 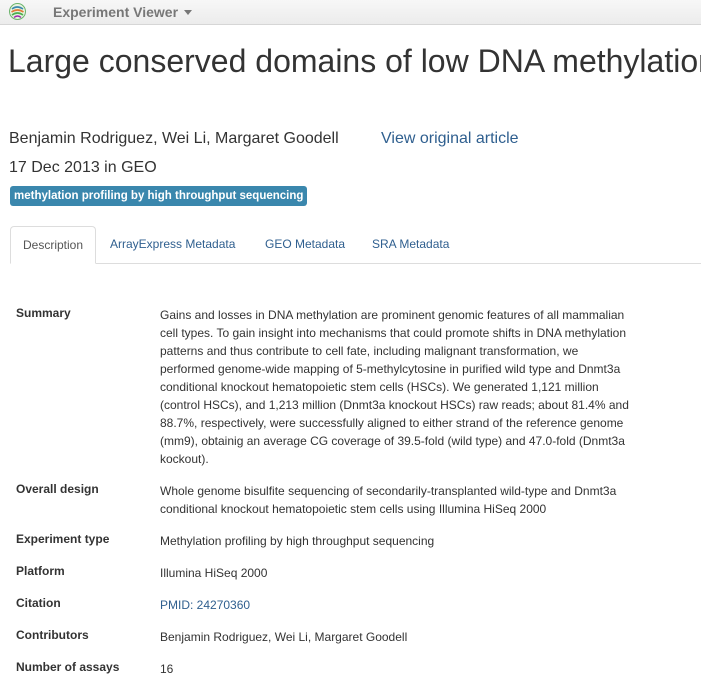 I want to click on citation-label: Citation, so click(x=38, y=603).